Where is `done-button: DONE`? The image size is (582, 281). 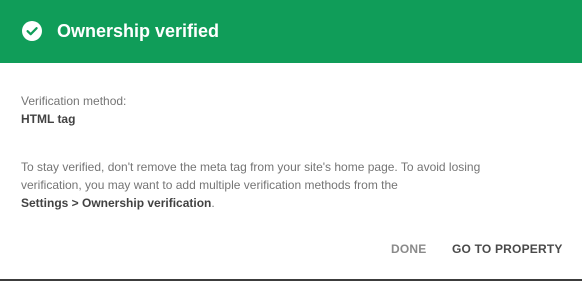 done-button: DONE is located at coordinates (408, 249).